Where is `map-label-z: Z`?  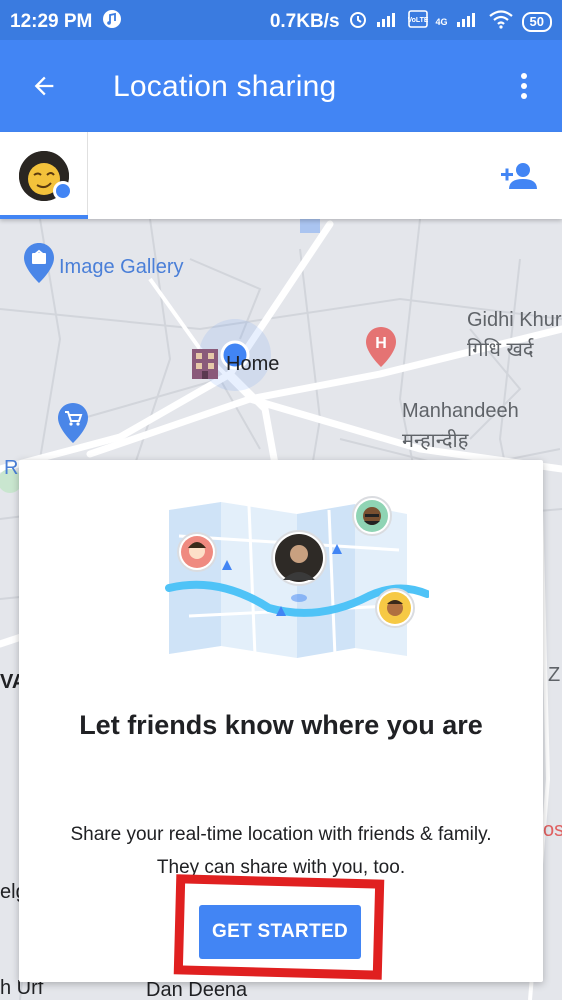 map-label-z: Z is located at coordinates (554, 675).